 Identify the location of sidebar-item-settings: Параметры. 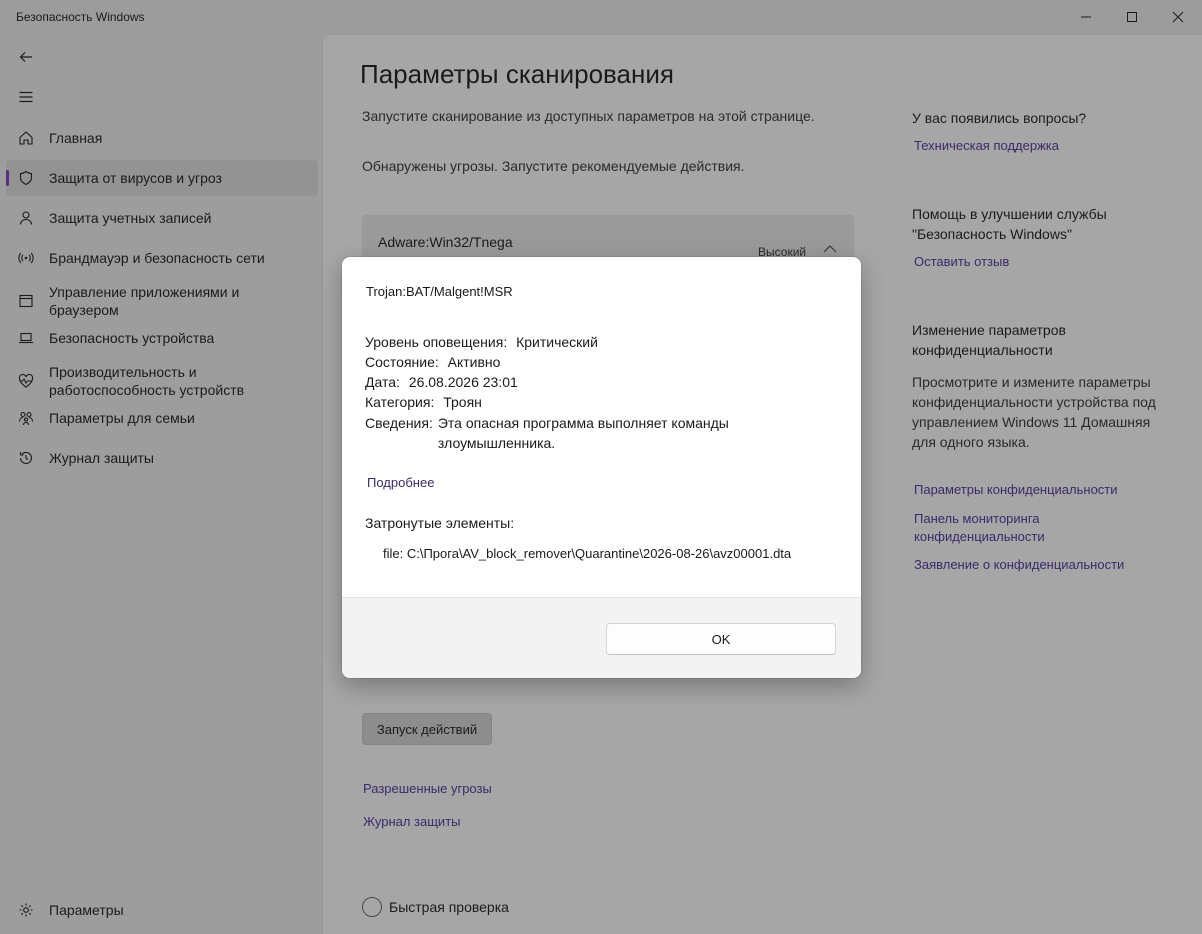
(162, 910).